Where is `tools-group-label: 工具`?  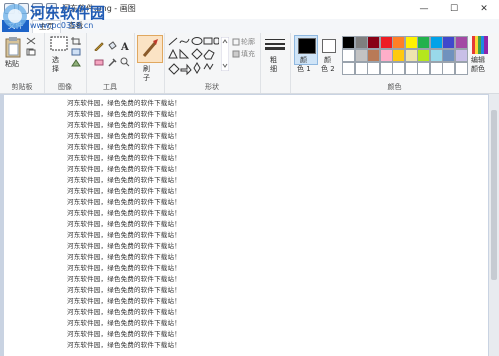 tools-group-label: 工具 is located at coordinates (110, 87).